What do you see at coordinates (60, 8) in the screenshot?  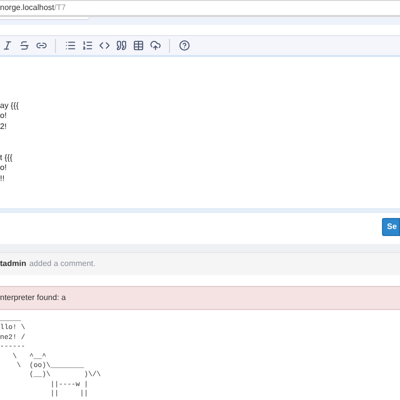 I see `url-path: /T7` at bounding box center [60, 8].